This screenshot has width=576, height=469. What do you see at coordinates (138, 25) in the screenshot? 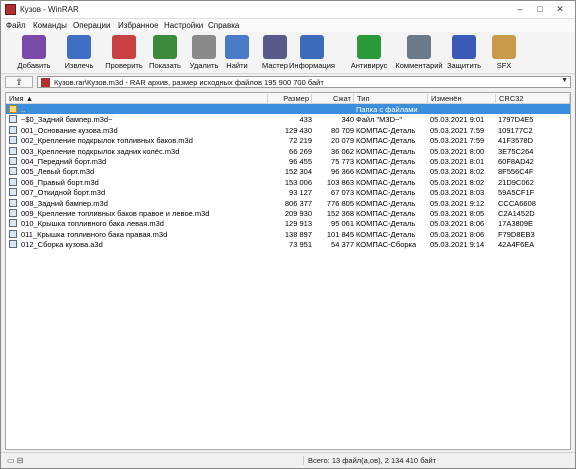
I see `menu-favorites: Избранное` at bounding box center [138, 25].